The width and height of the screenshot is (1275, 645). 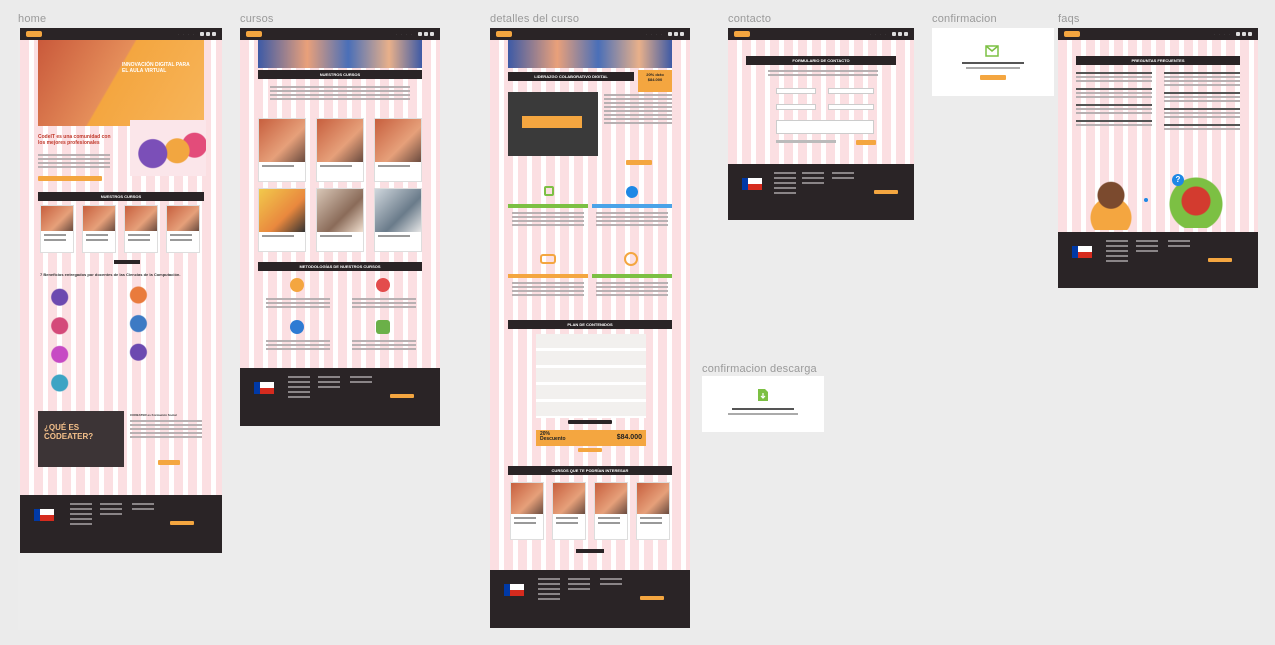 I want to click on course-title: LIDERAZGO COLABORATIVO DIGITAL, so click(x=571, y=76).